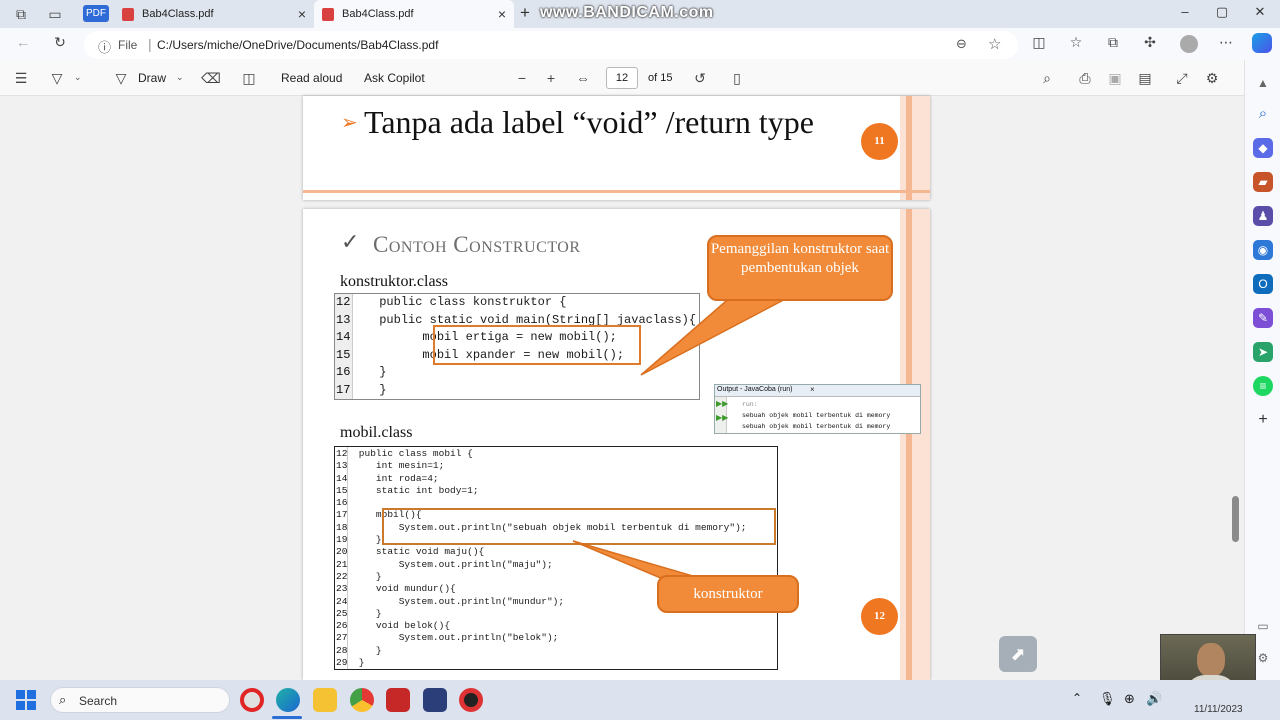  Describe the element at coordinates (311, 78) in the screenshot. I see `read-aloud-button: Read aloud` at that location.